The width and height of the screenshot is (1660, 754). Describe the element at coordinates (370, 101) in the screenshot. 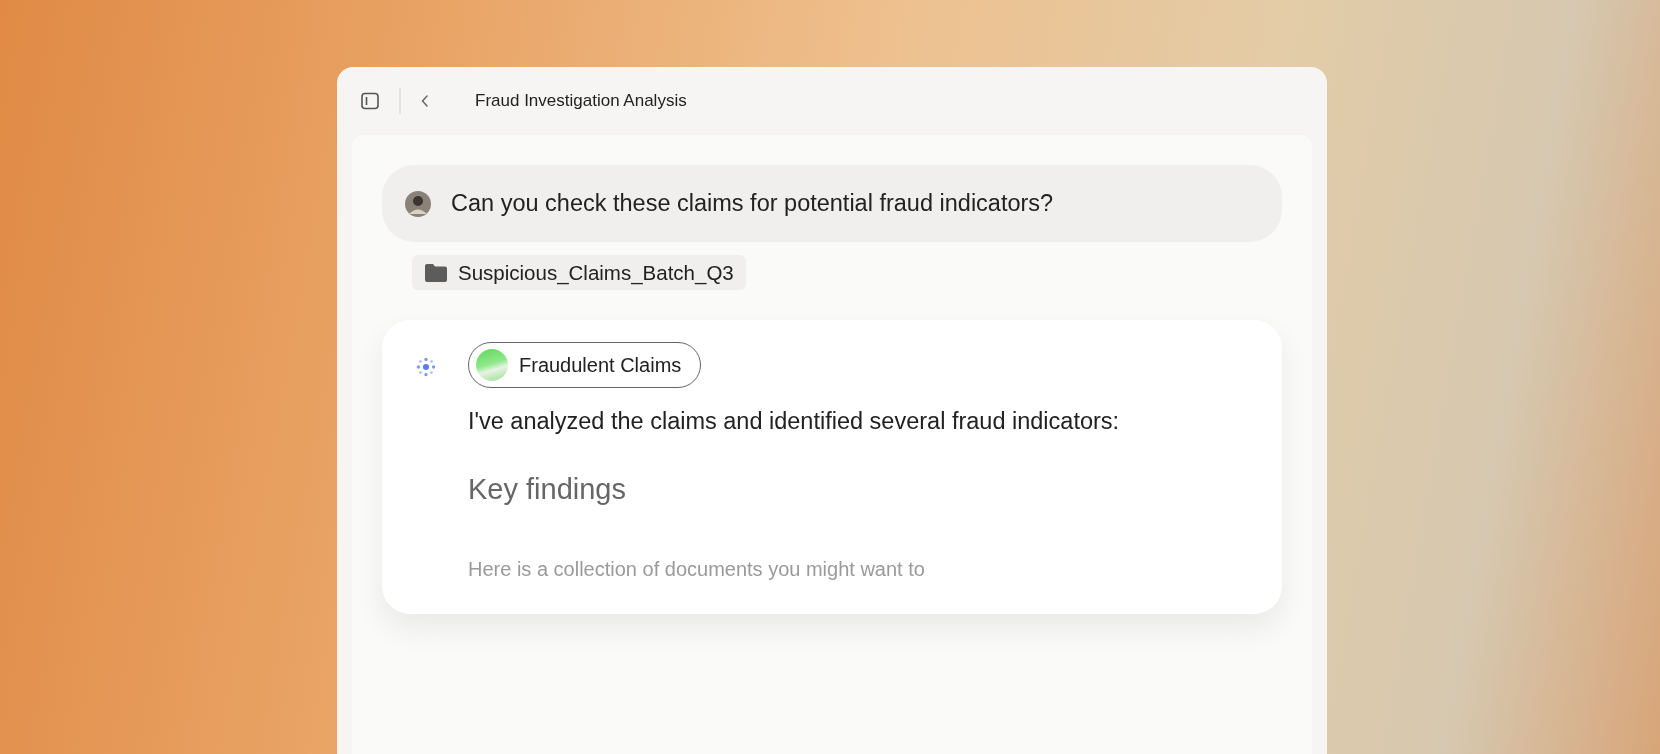

I see `sidebar-toggle-icon` at that location.